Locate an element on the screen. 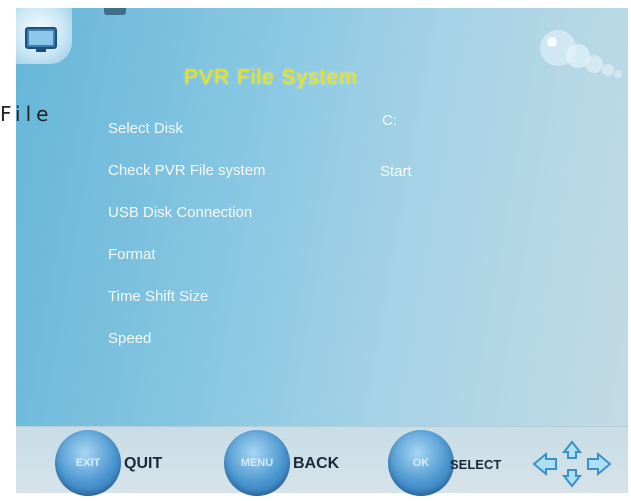 This screenshot has width=631, height=501. ok-button: OK is located at coordinates (421, 463).